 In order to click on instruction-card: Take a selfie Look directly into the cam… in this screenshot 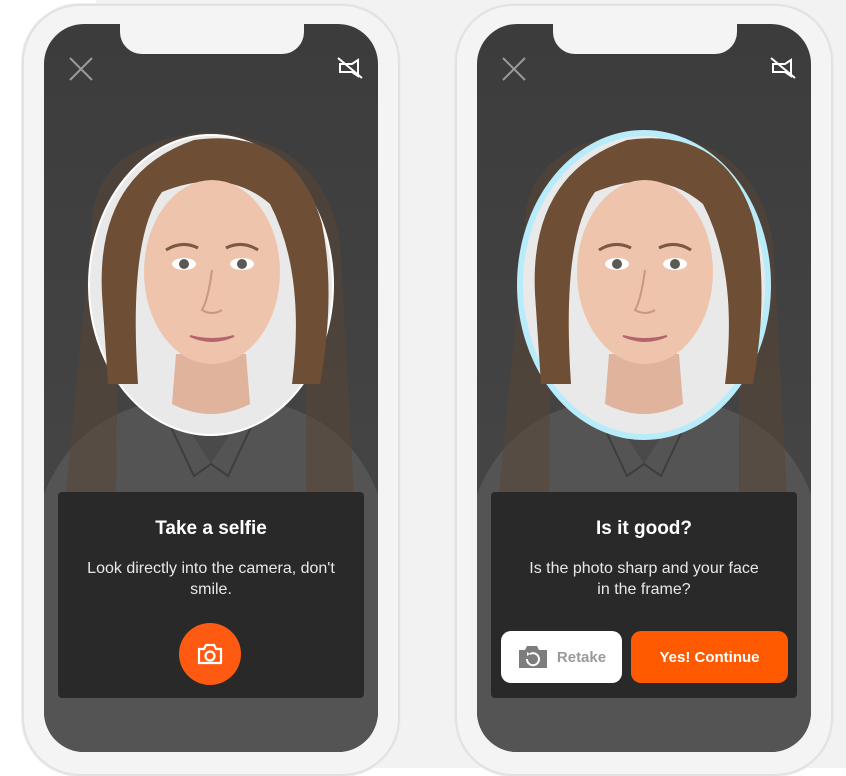, I will do `click(211, 595)`.